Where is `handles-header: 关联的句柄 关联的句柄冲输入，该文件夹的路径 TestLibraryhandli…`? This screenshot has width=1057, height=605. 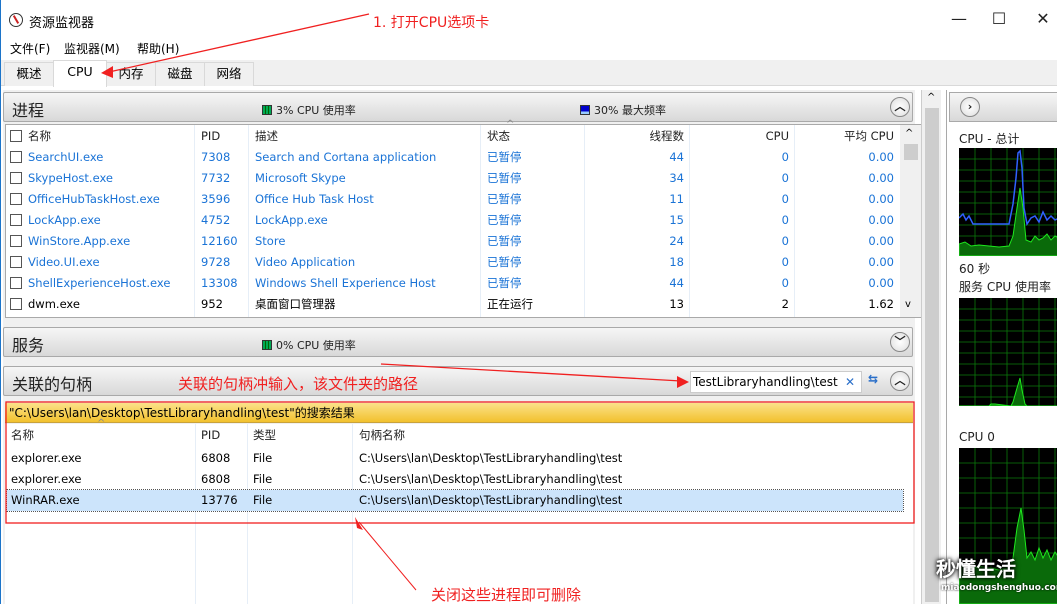
handles-header: 关联的句柄 关联的句柄冲输入，该文件夹的路径 TestLibraryhandli… is located at coordinates (458, 381).